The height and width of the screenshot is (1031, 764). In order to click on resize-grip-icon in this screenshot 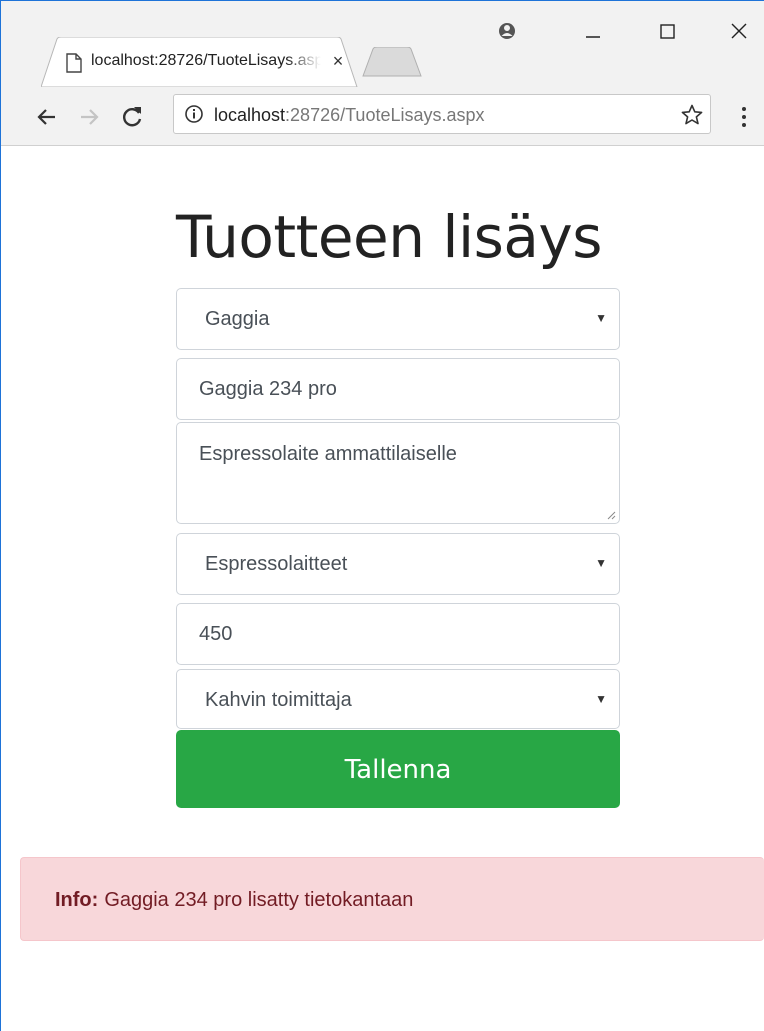, I will do `click(611, 515)`.